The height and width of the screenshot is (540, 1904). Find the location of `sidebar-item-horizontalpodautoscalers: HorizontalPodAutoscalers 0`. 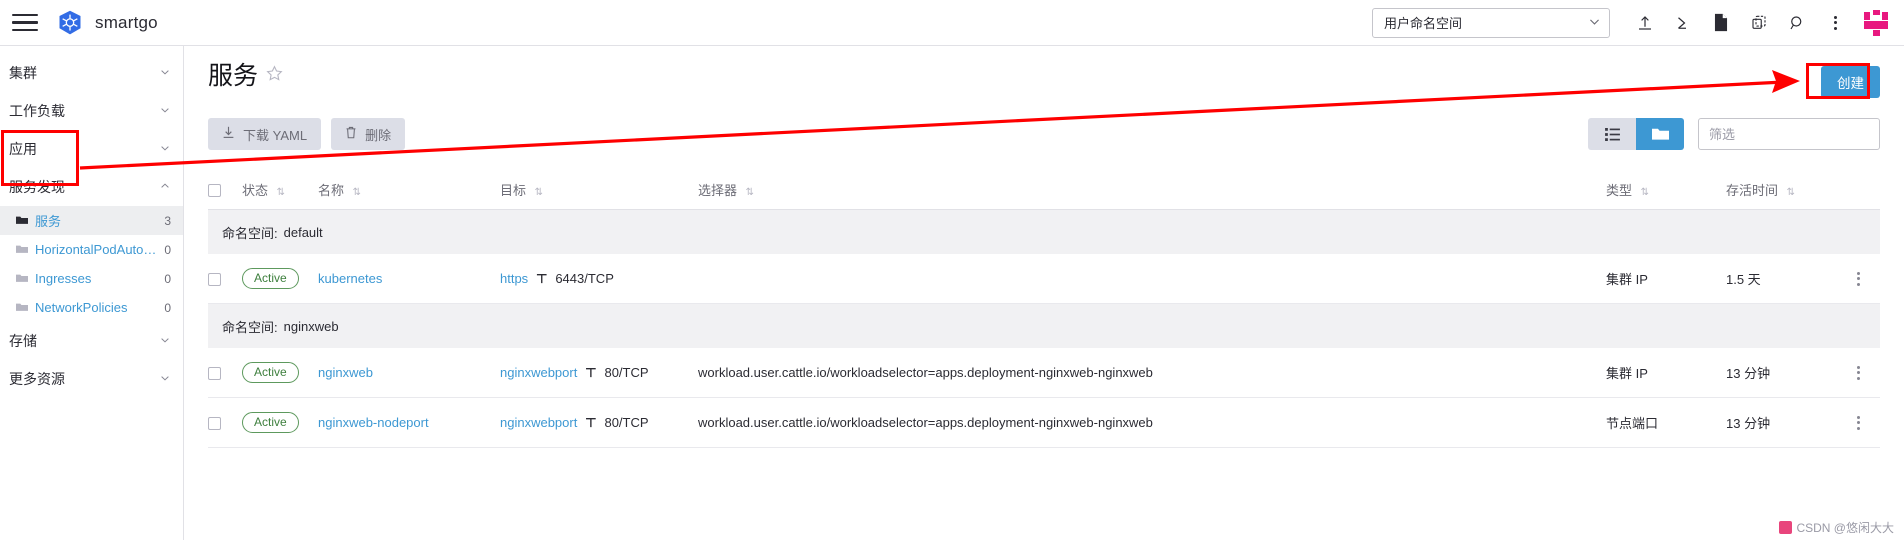

sidebar-item-horizontalpodautoscalers: HorizontalPodAutoscalers 0 is located at coordinates (91, 249).